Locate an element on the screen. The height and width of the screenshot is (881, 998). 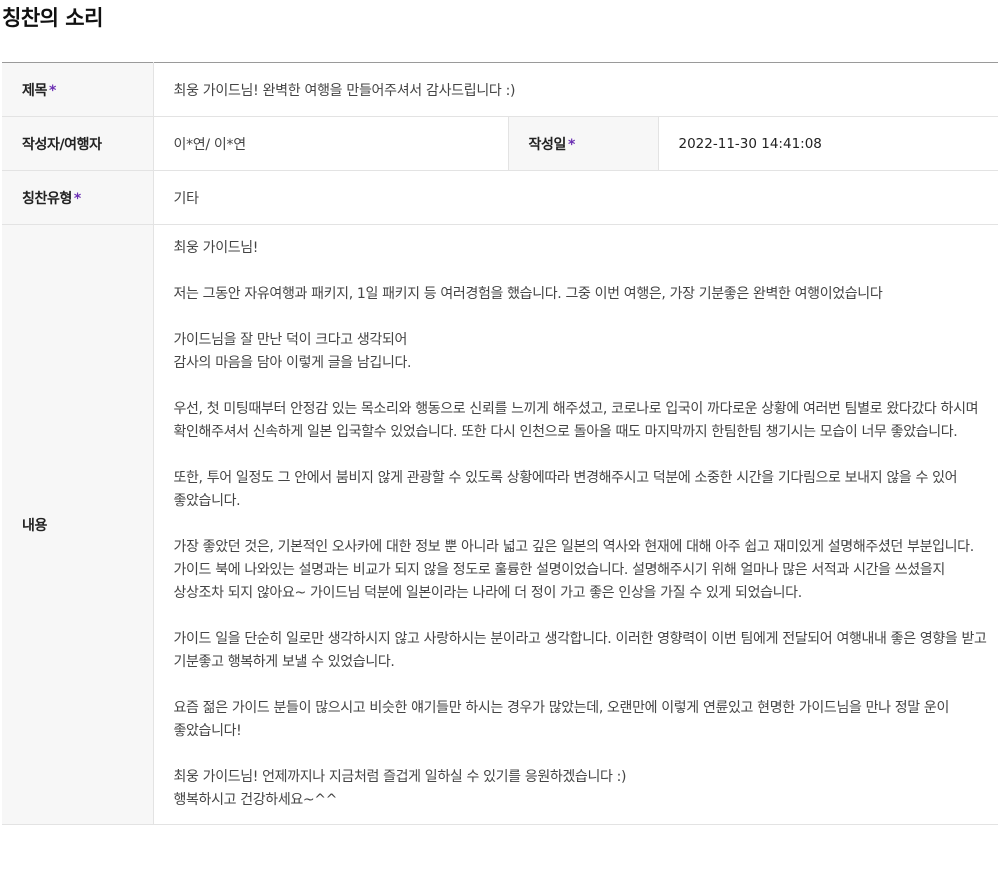
date-label-cell: 작성일 * is located at coordinates (582, 143).